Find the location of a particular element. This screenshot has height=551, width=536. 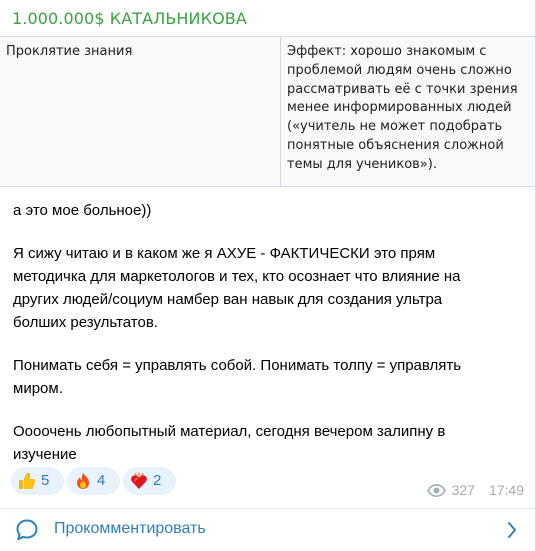

reaction-thumbs-up: 5 is located at coordinates (37, 481).